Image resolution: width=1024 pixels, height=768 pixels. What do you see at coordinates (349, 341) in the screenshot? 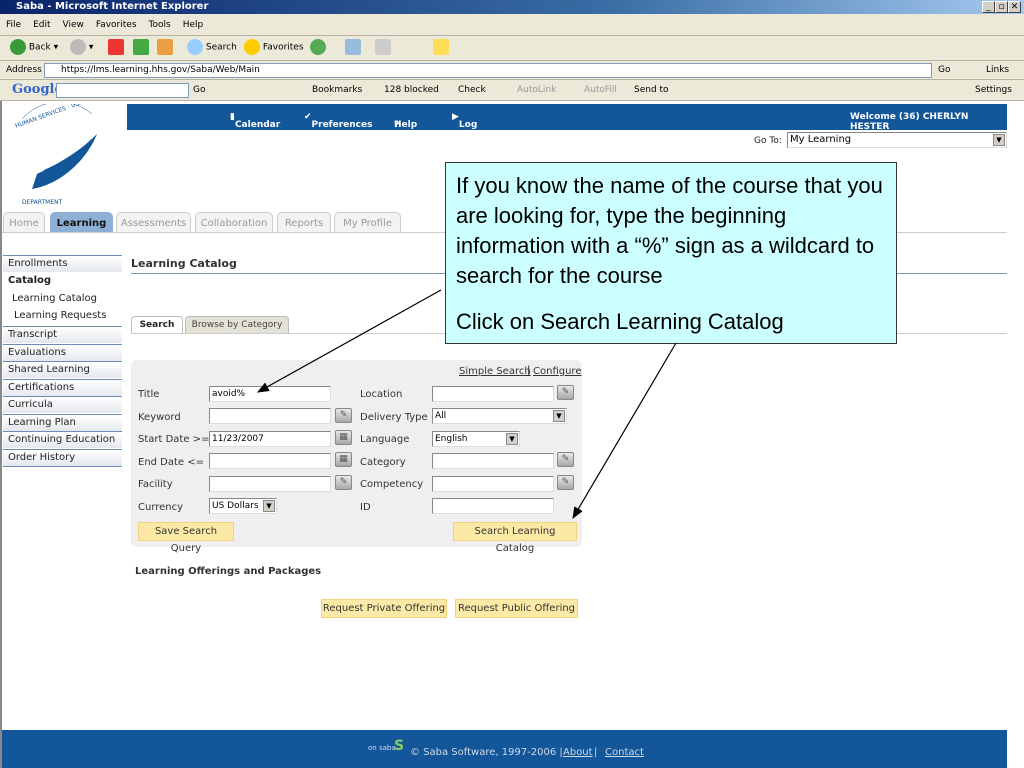
I see `arrow-to-title-input` at bounding box center [349, 341].